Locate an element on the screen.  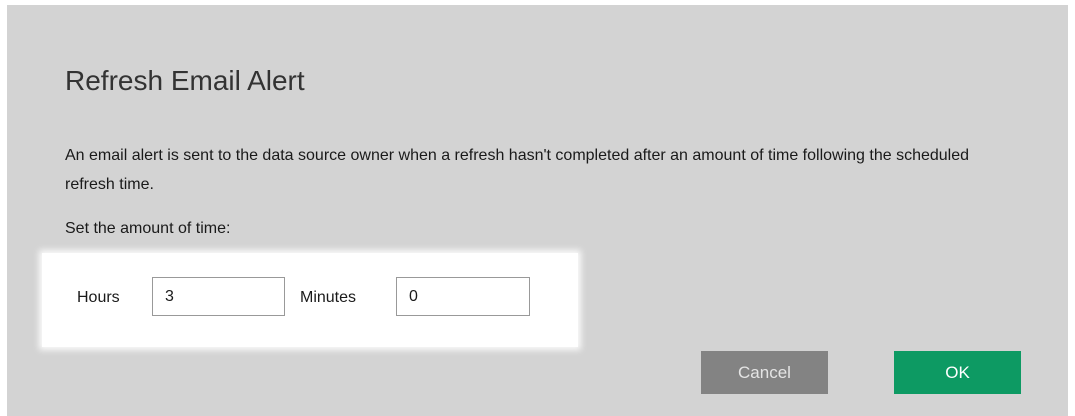
minutes-input is located at coordinates (463, 296).